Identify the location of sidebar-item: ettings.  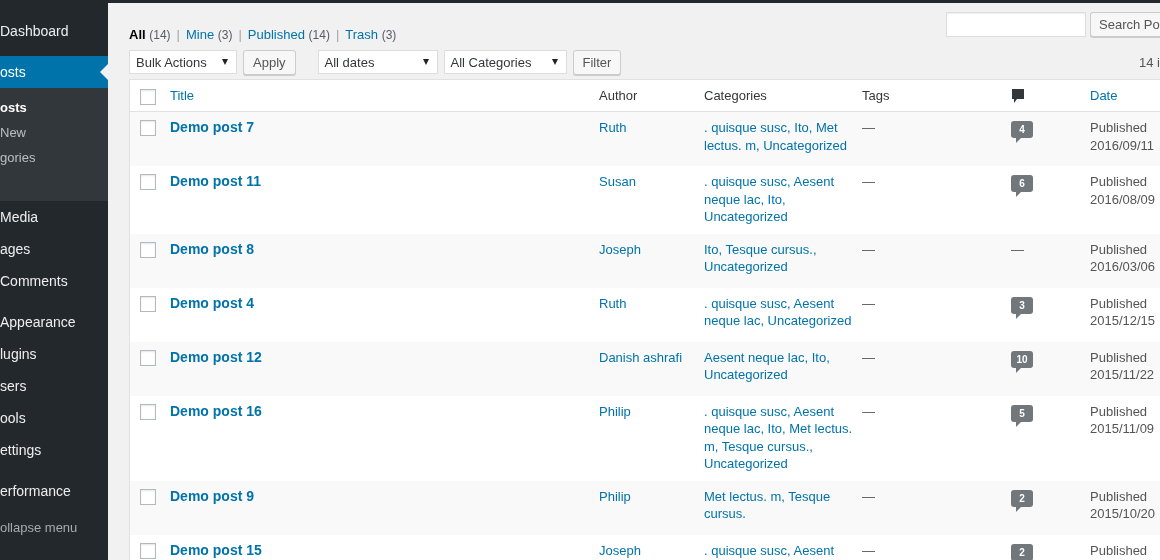
(54, 450).